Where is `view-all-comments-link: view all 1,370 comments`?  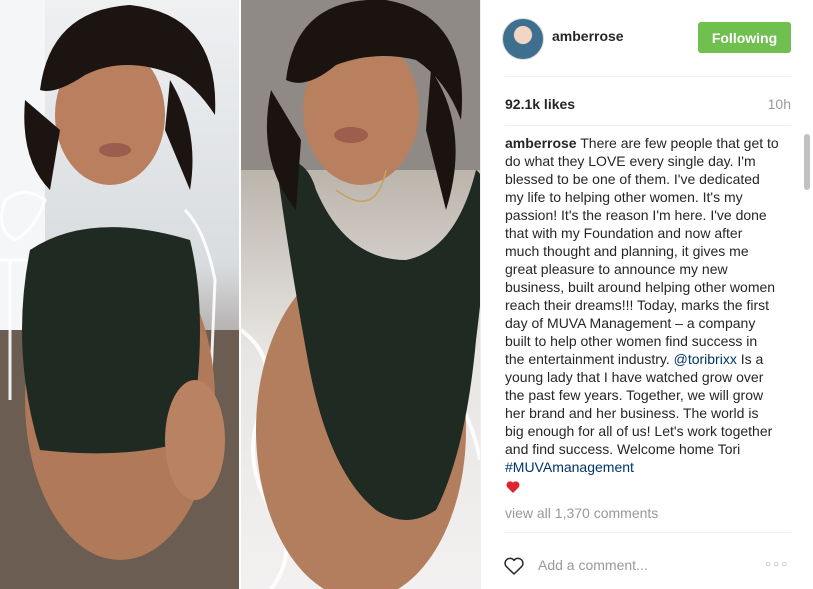 view-all-comments-link: view all 1,370 comments is located at coordinates (642, 513).